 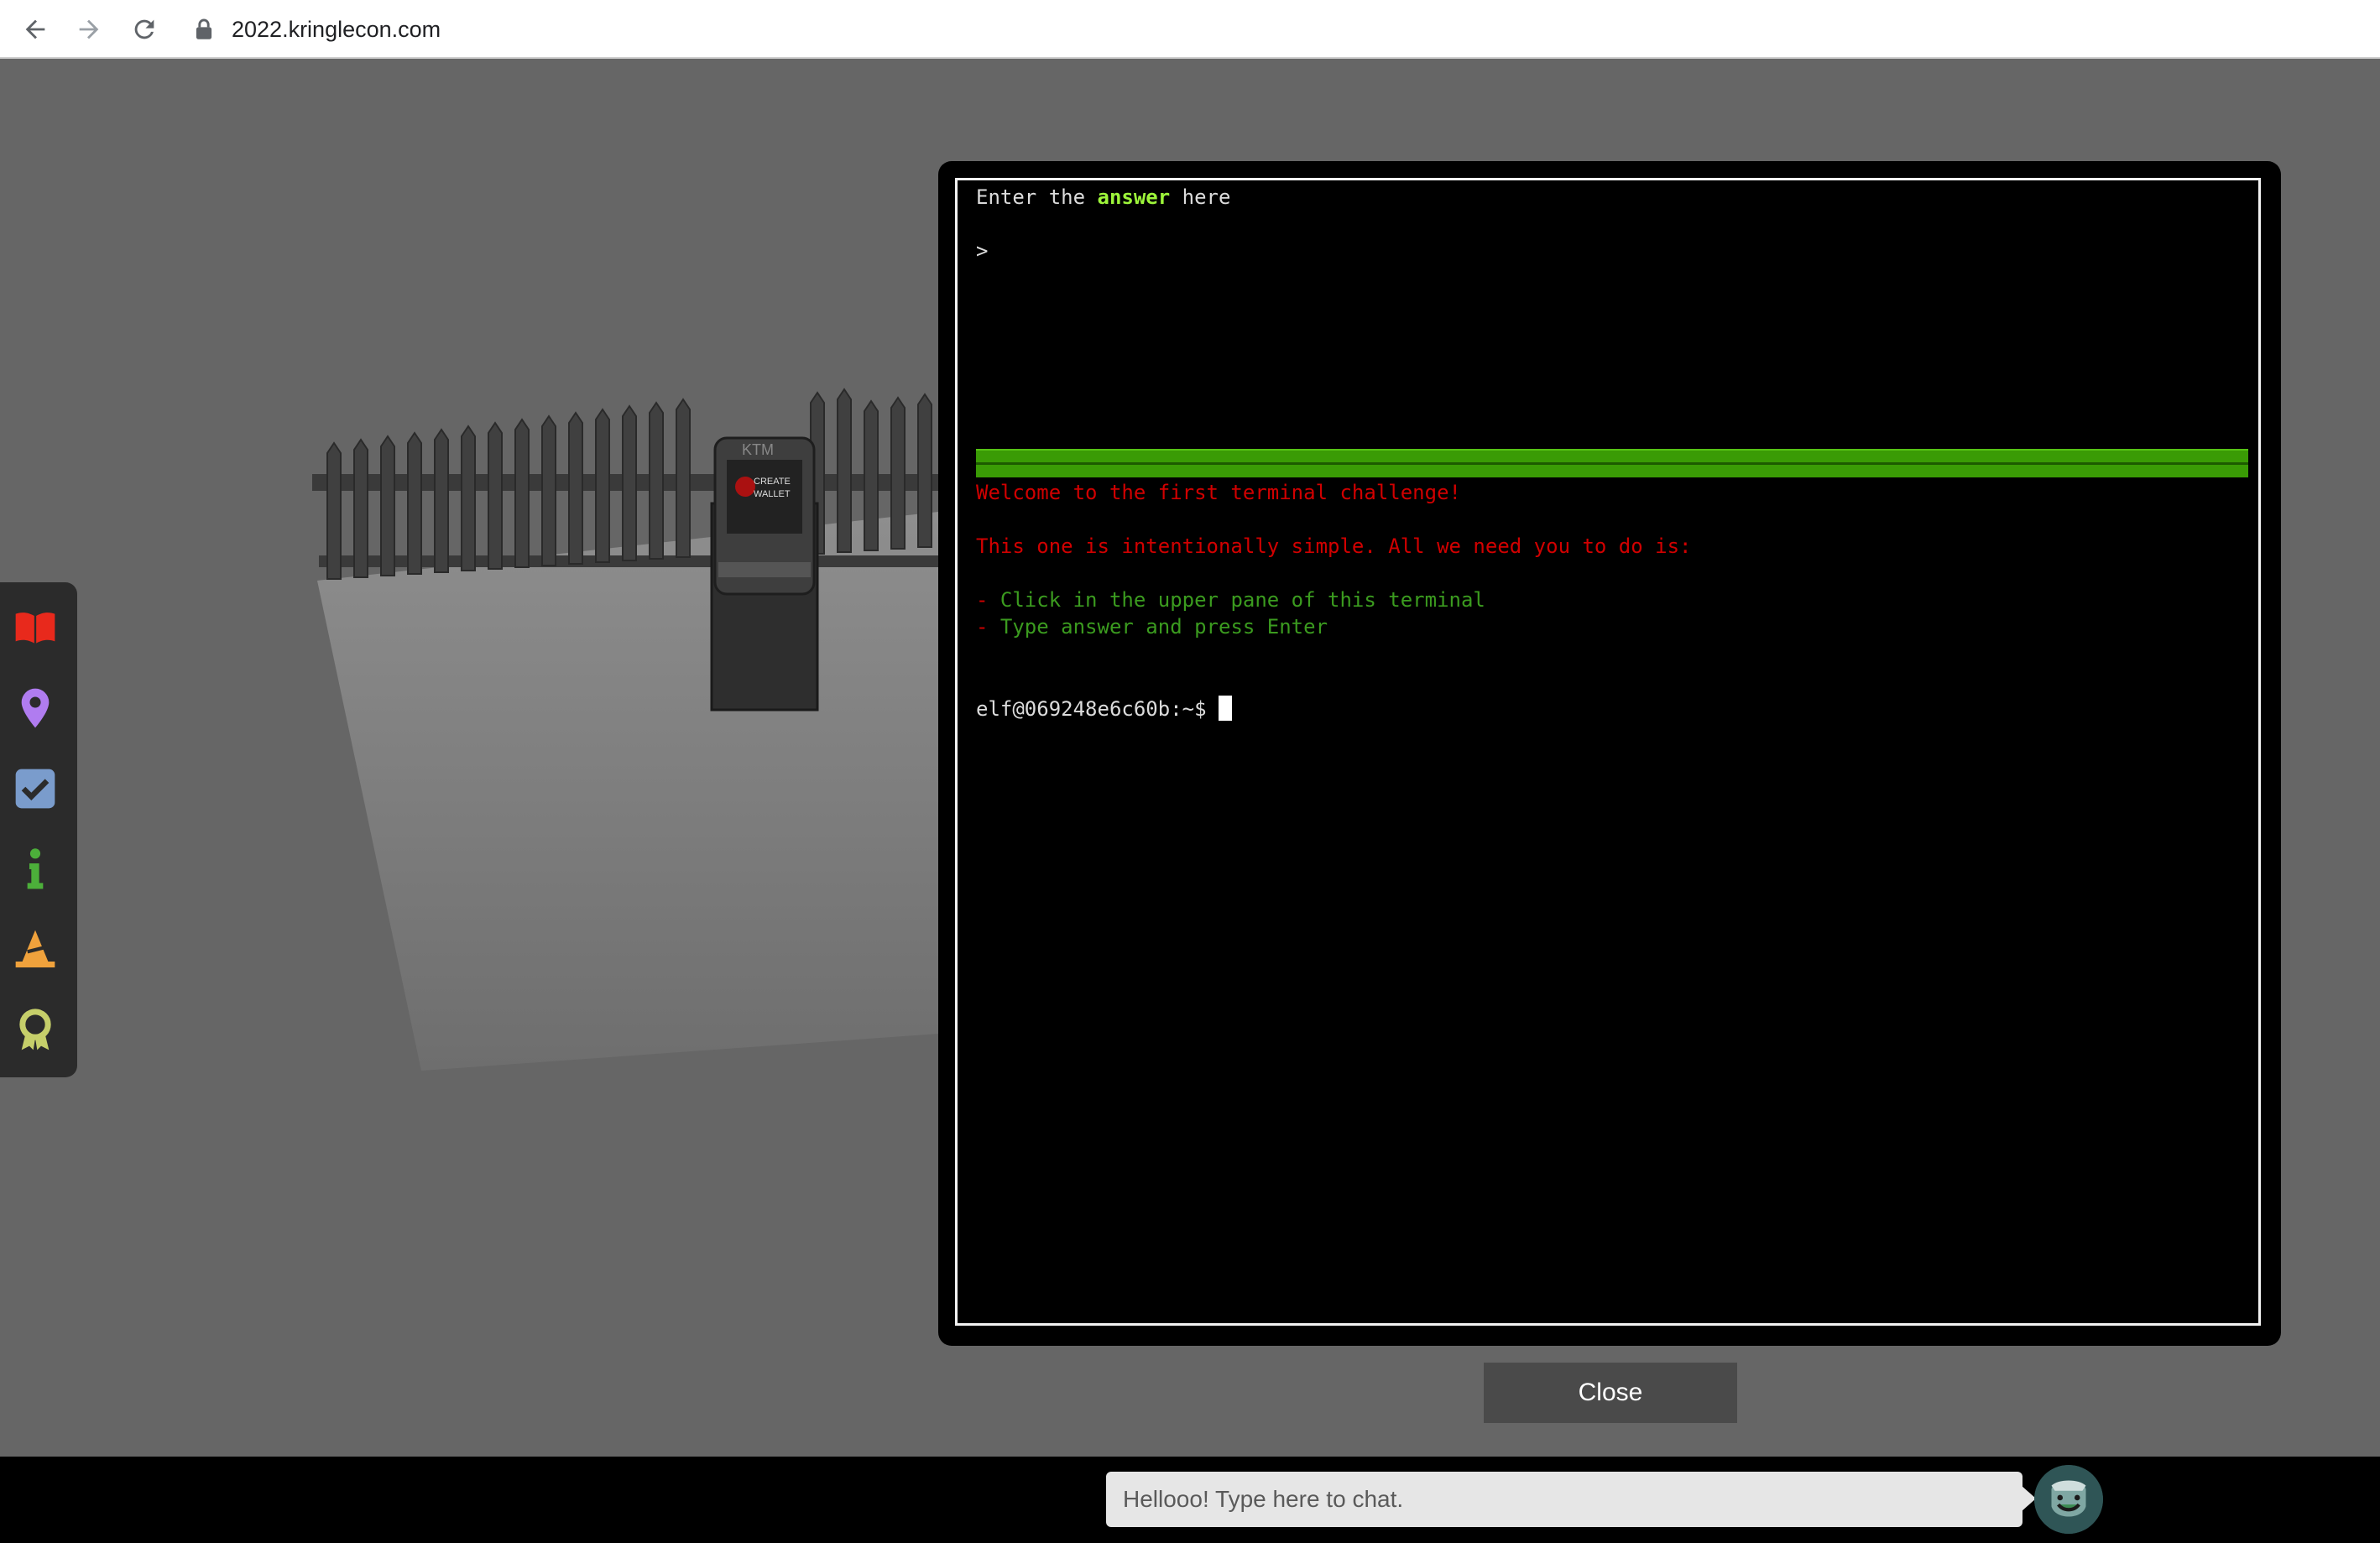 What do you see at coordinates (983, 600) in the screenshot?
I see `step-1-dash: -` at bounding box center [983, 600].